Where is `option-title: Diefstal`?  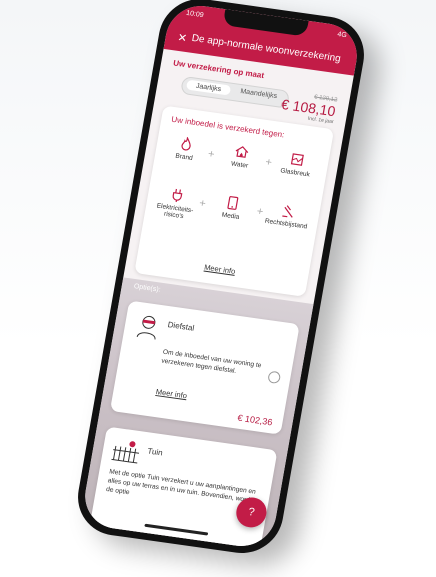
option-title: Diefstal is located at coordinates (180, 326).